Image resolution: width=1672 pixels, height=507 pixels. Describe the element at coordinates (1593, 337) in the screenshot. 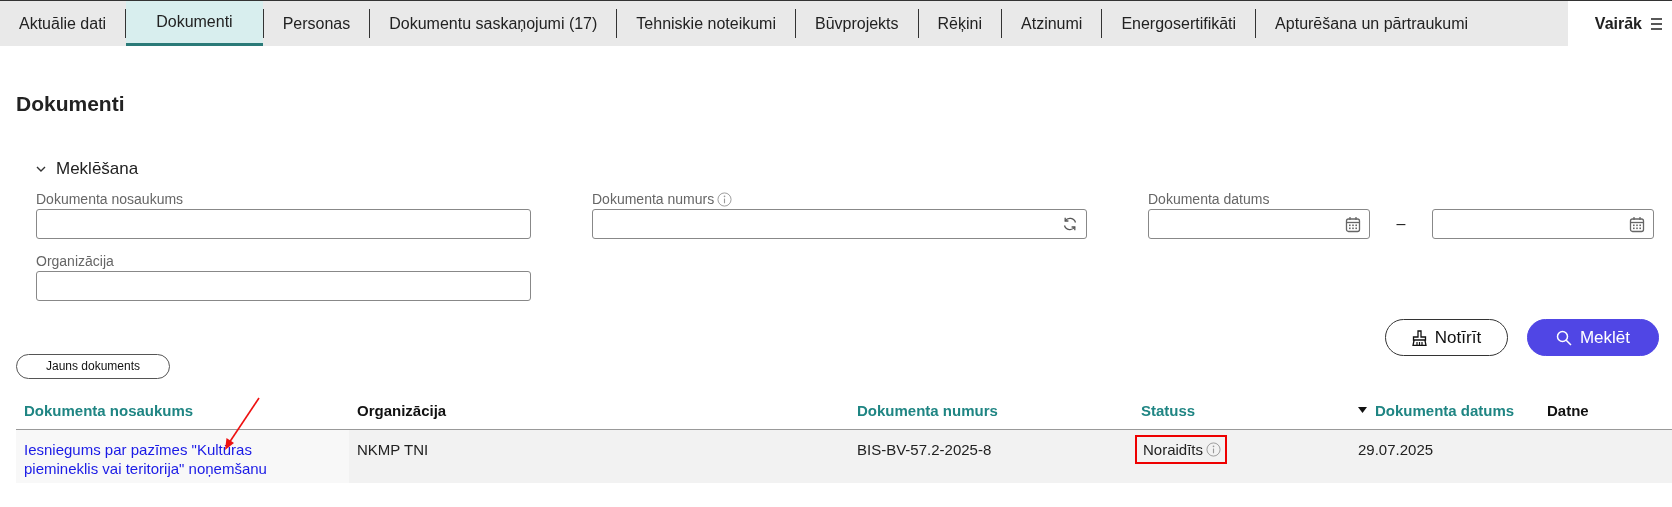

I see `search-button: Meklēt` at that location.